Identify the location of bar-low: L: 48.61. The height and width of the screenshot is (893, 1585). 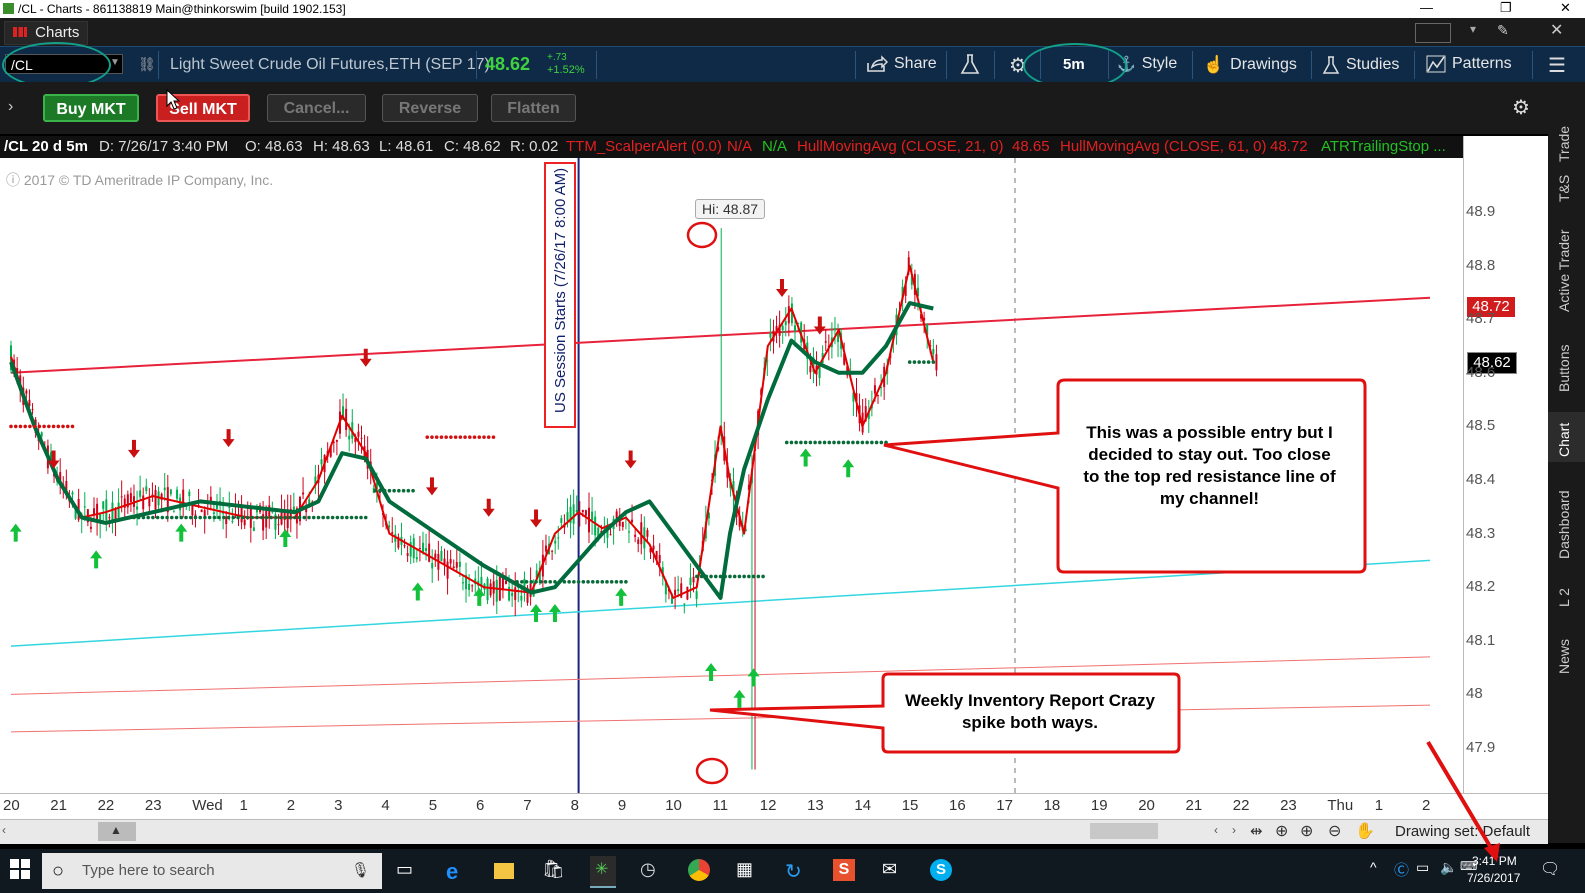
(406, 146).